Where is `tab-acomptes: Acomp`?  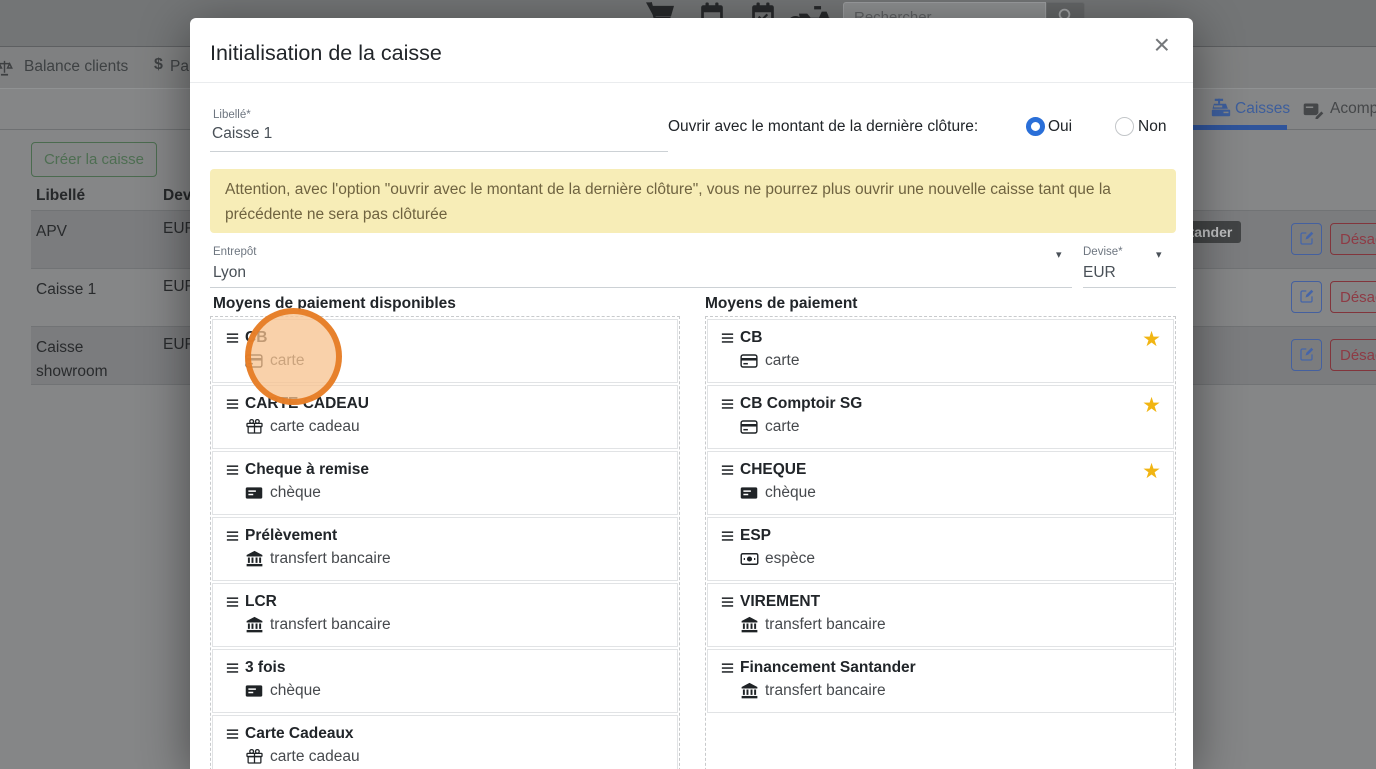
tab-acomptes: Acomp is located at coordinates (1353, 109).